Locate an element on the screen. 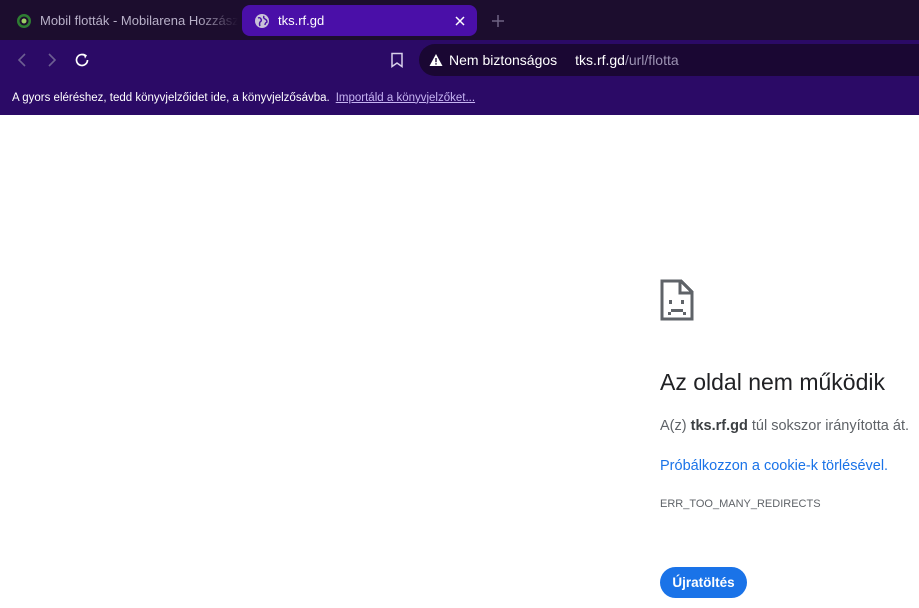  error-desc-suffix: túl sokszor irányította át. is located at coordinates (830, 426).